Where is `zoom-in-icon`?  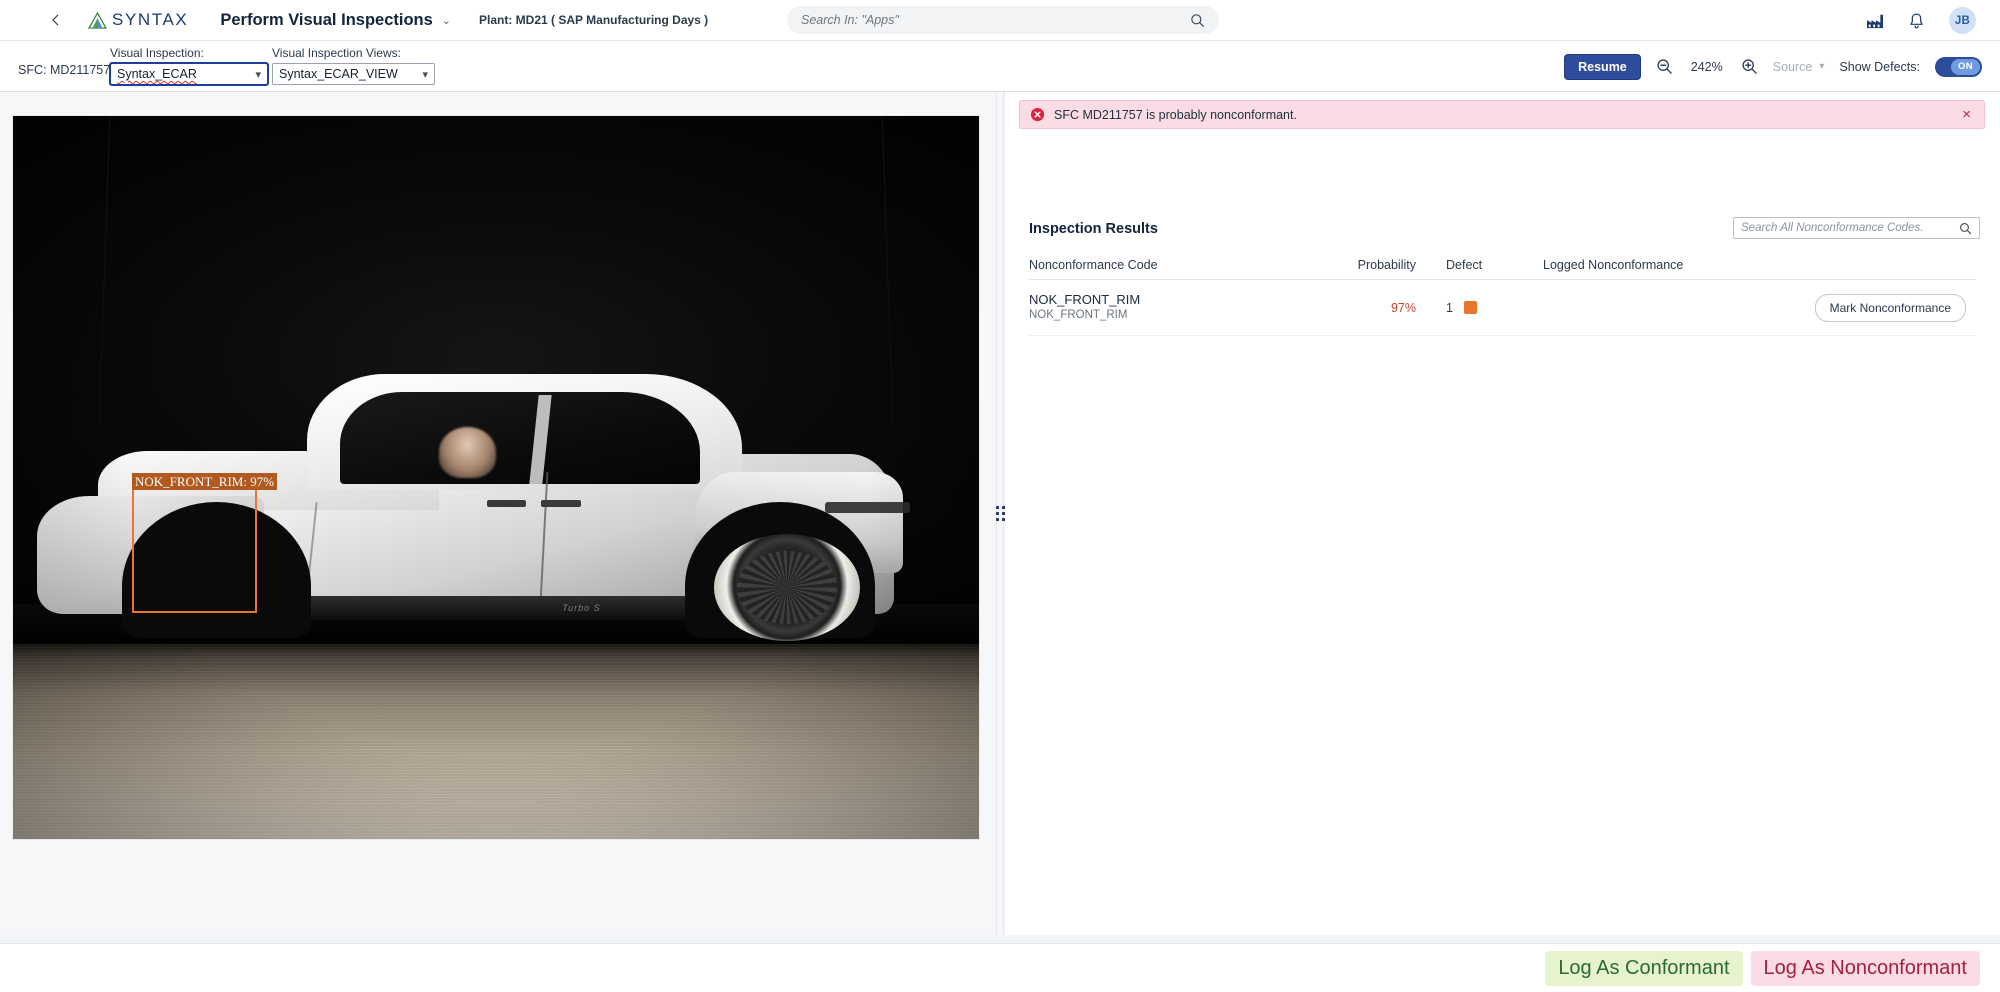 zoom-in-icon is located at coordinates (1749, 66).